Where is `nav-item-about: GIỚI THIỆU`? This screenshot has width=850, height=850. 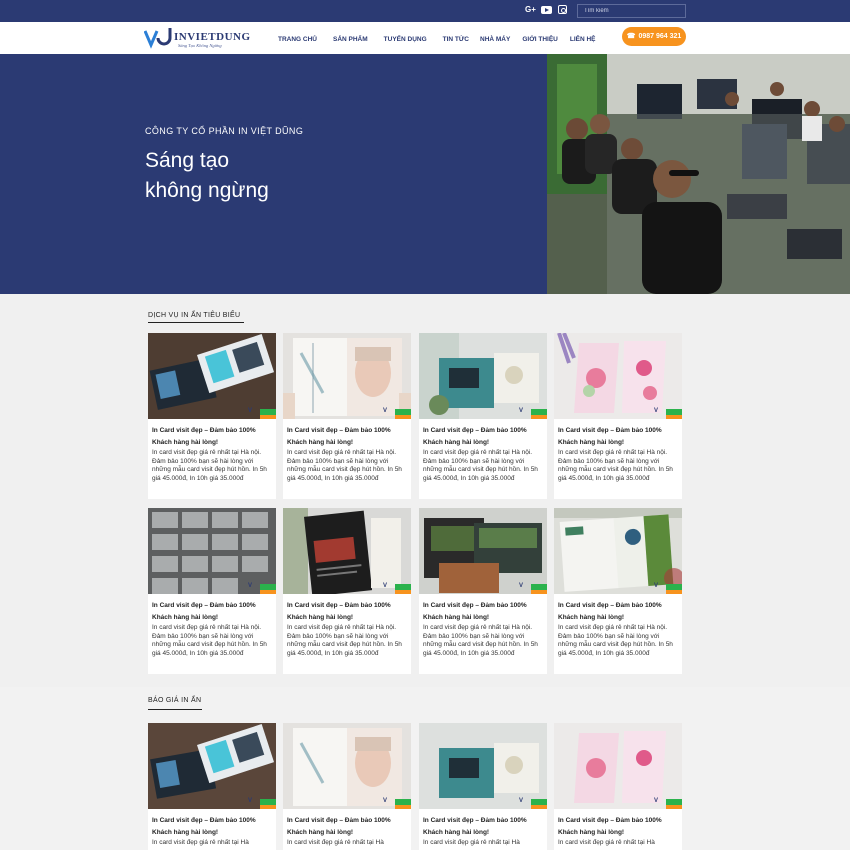 nav-item-about: GIỚI THIỆU is located at coordinates (540, 39).